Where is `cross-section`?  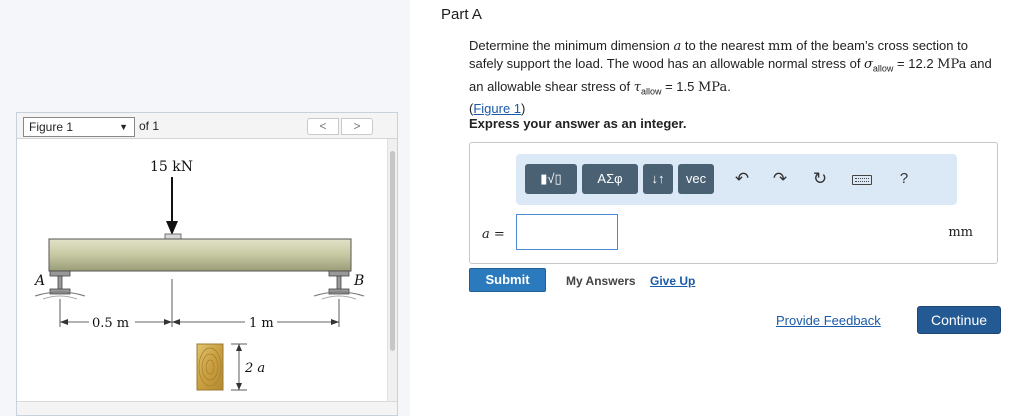
cross-section is located at coordinates (210, 367).